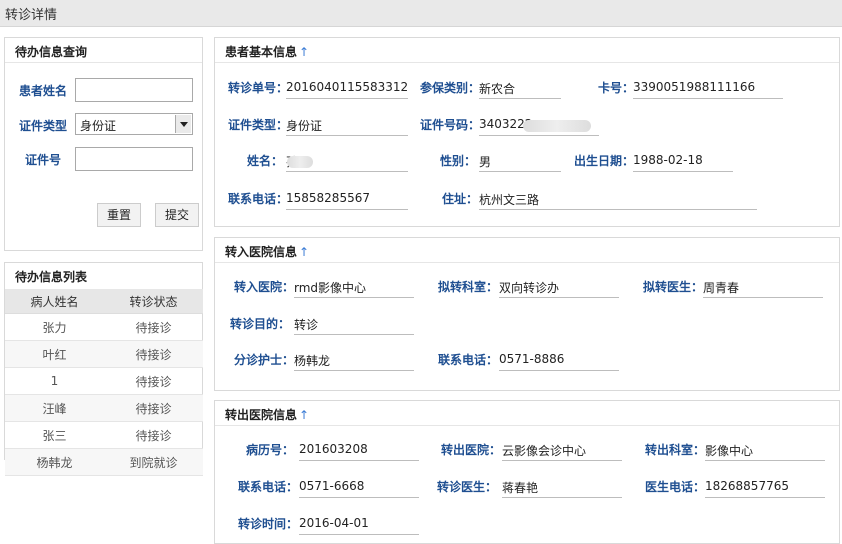 The image size is (842, 544). I want to click on purpose-label: 转诊目的：, so click(260, 324).